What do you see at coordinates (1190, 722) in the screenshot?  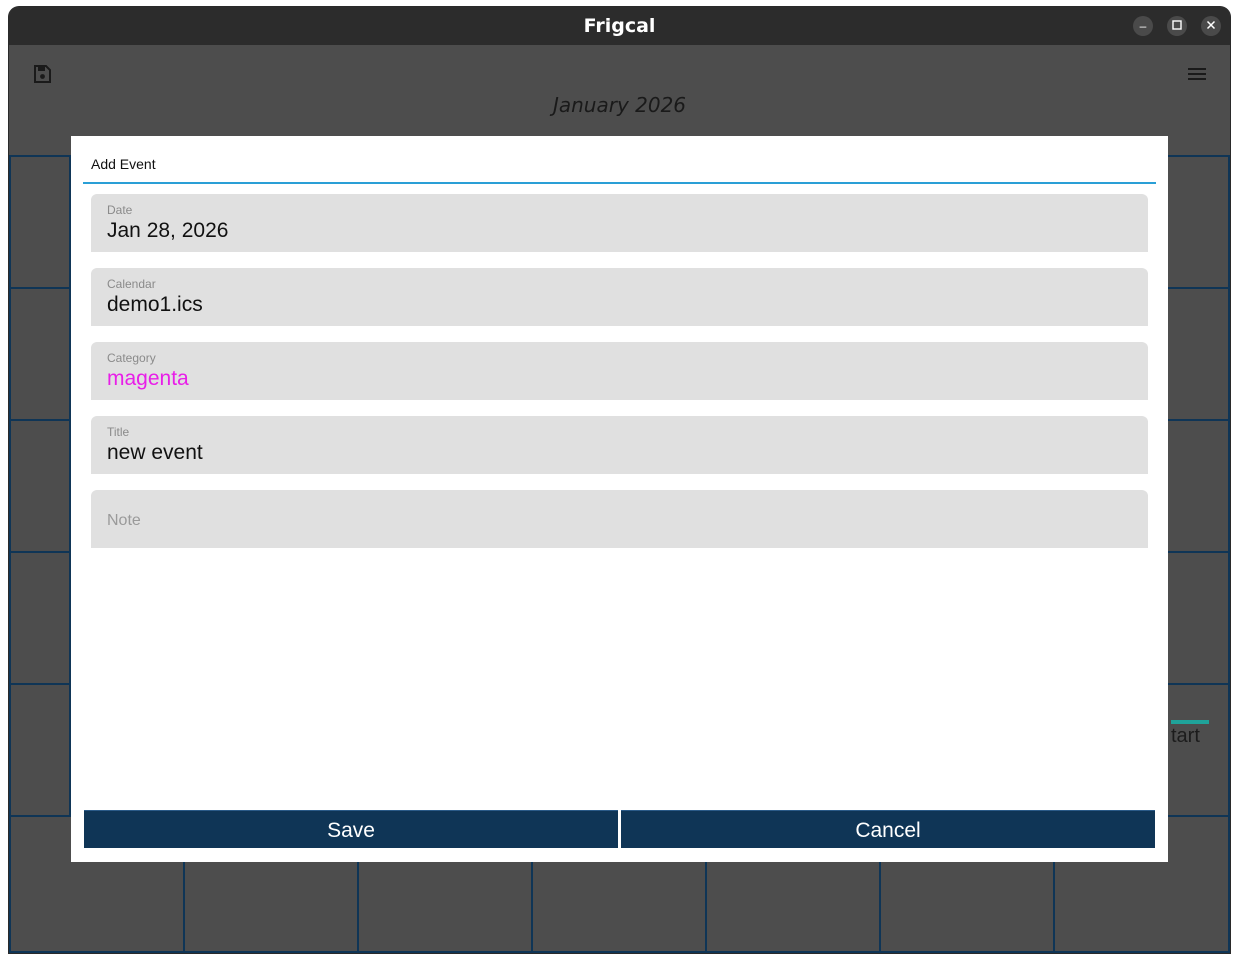 I see `event-color-bar` at bounding box center [1190, 722].